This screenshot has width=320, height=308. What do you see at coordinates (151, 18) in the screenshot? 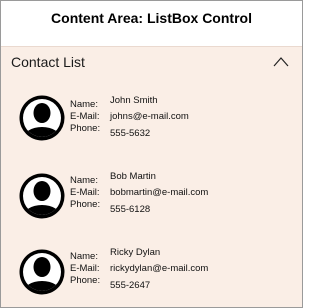
I see `page-title: Content Area: ListBox Control` at bounding box center [151, 18].